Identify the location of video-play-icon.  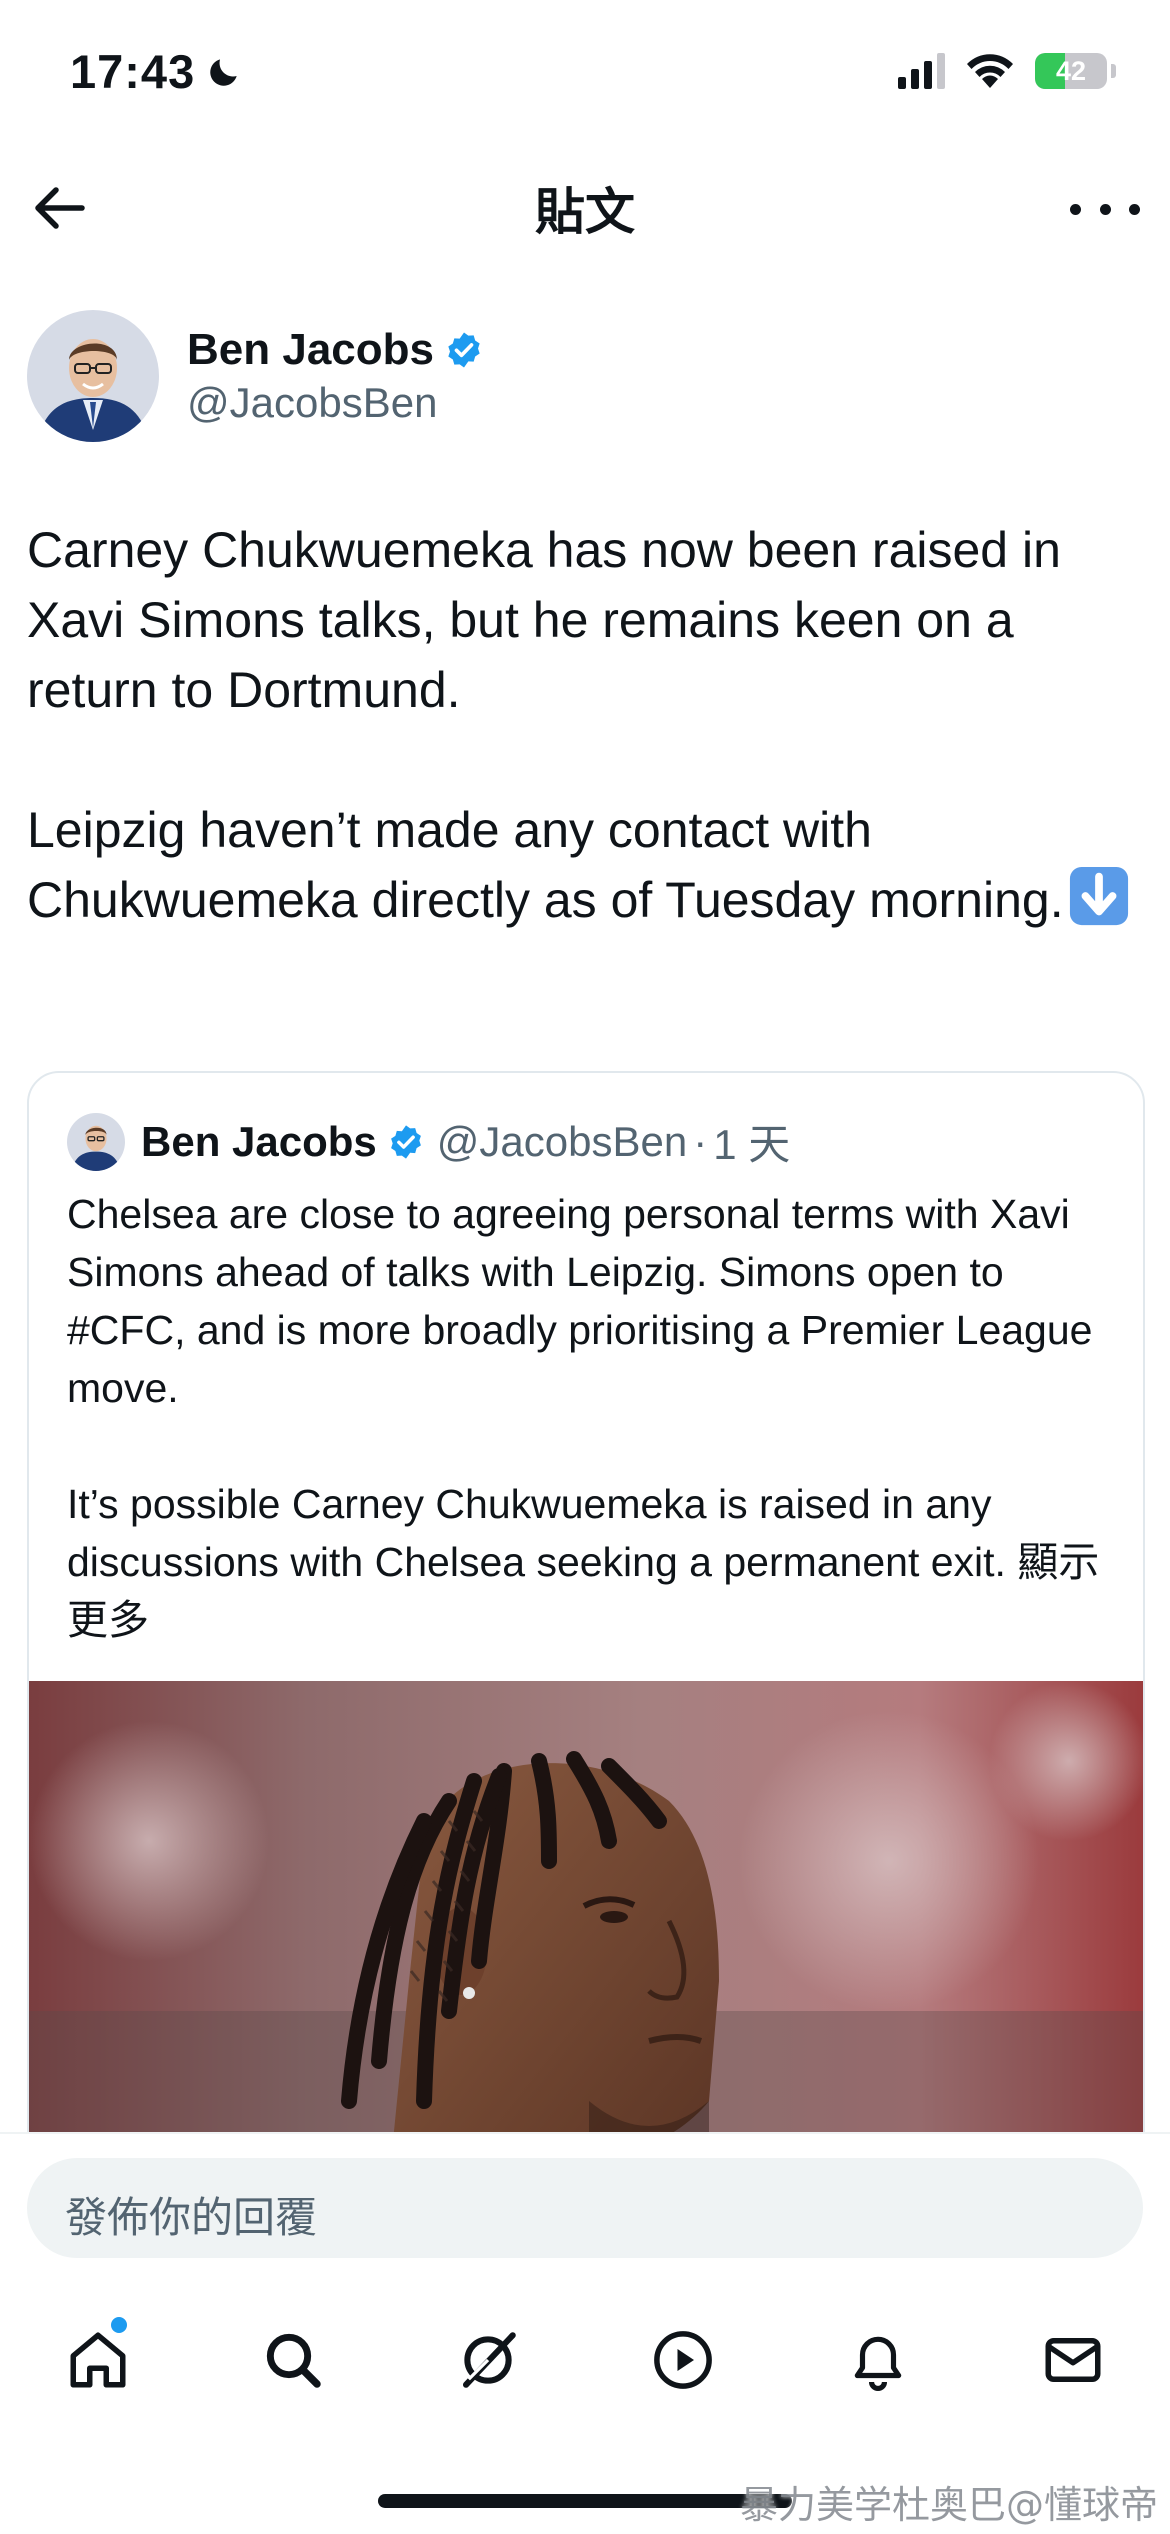
(682, 2360).